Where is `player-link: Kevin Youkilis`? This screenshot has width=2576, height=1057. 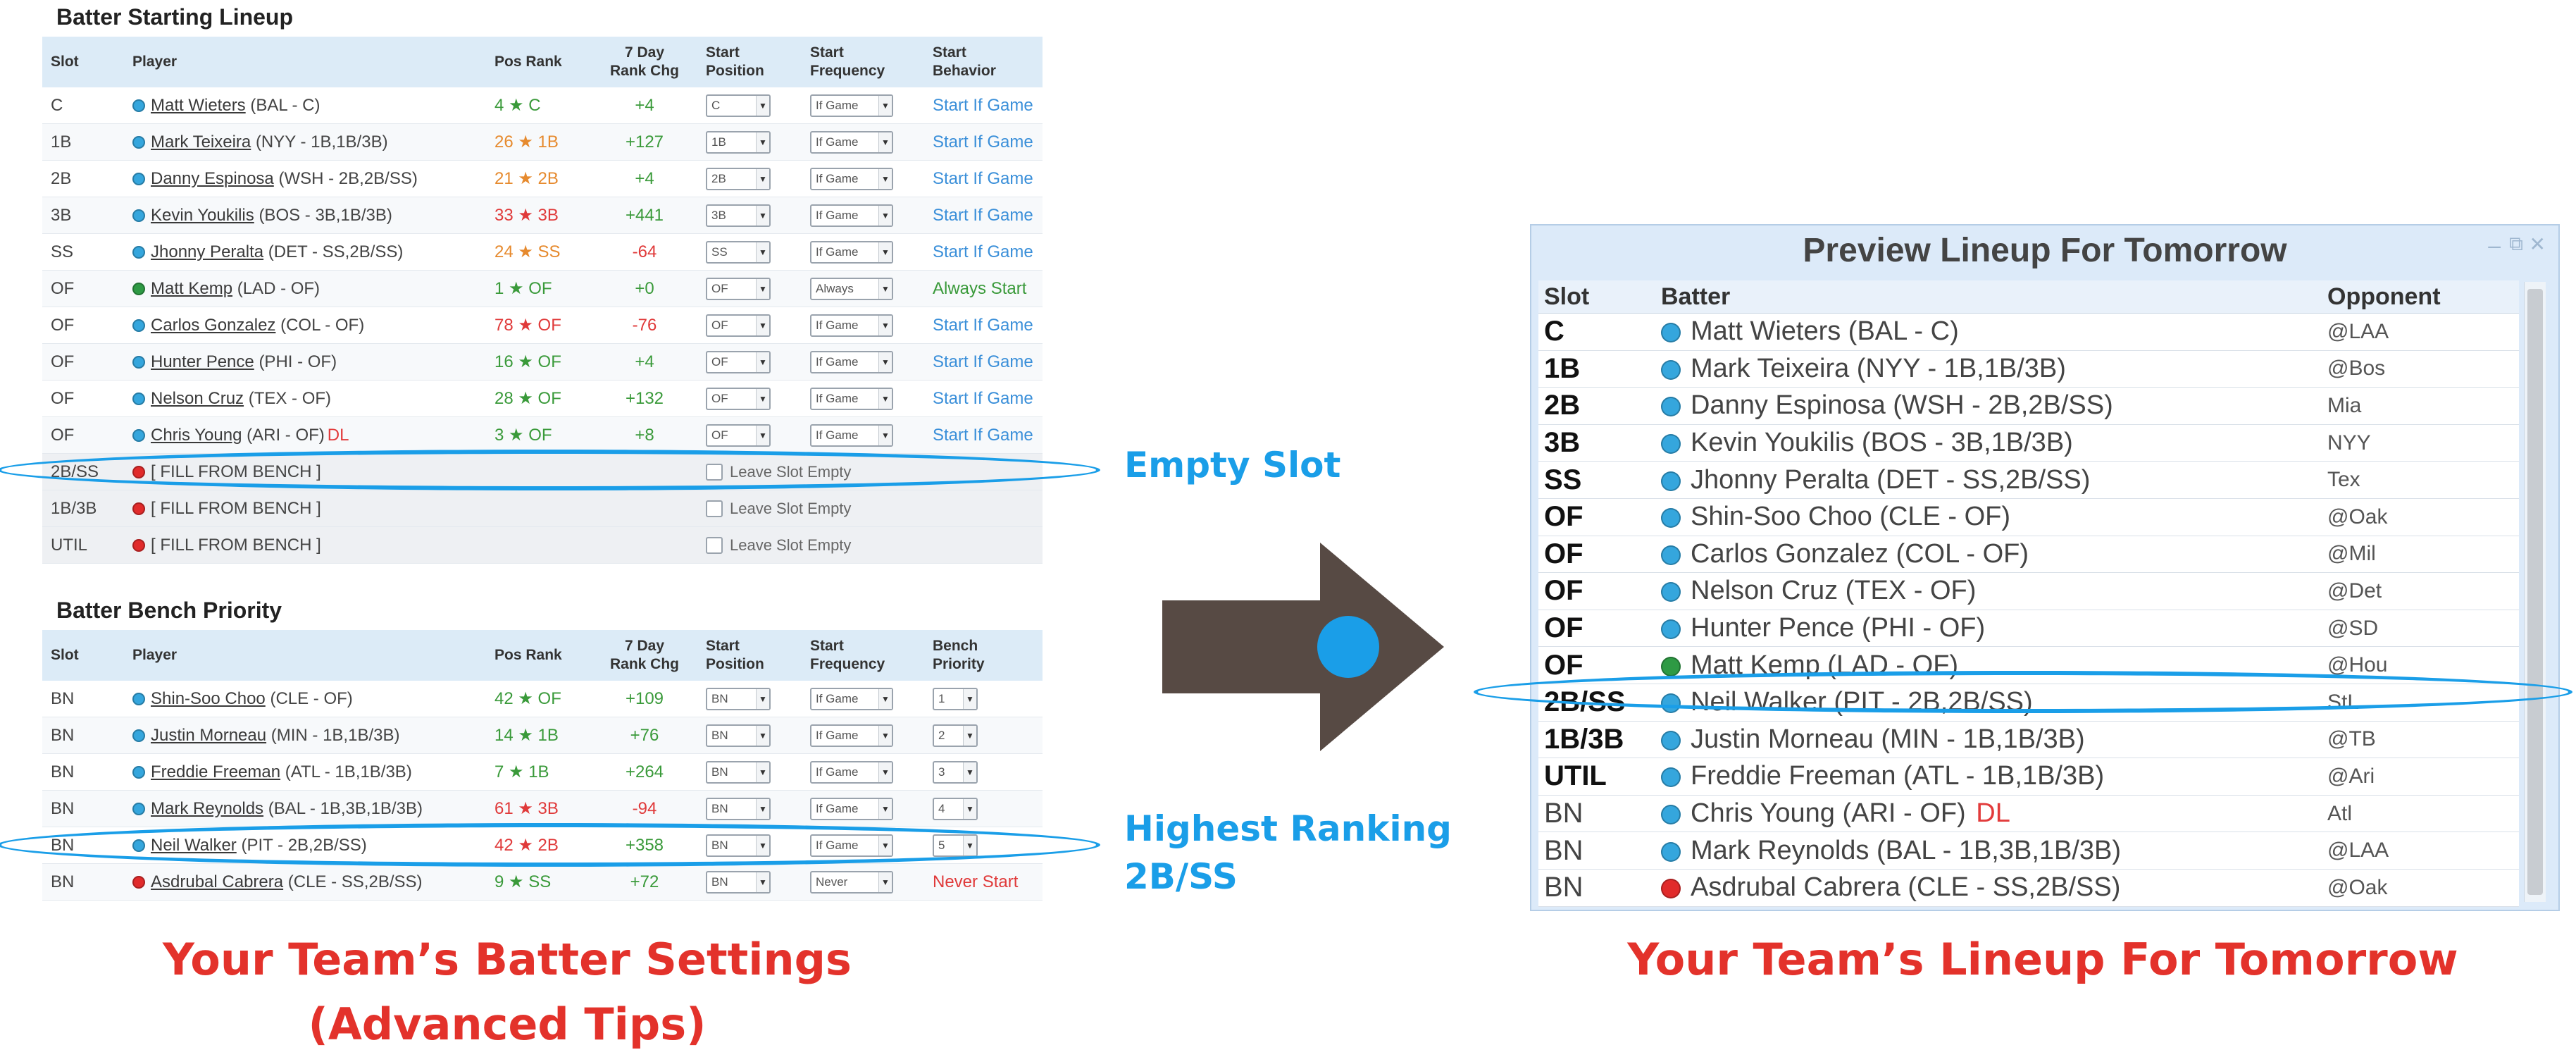 player-link: Kevin Youkilis is located at coordinates (203, 215).